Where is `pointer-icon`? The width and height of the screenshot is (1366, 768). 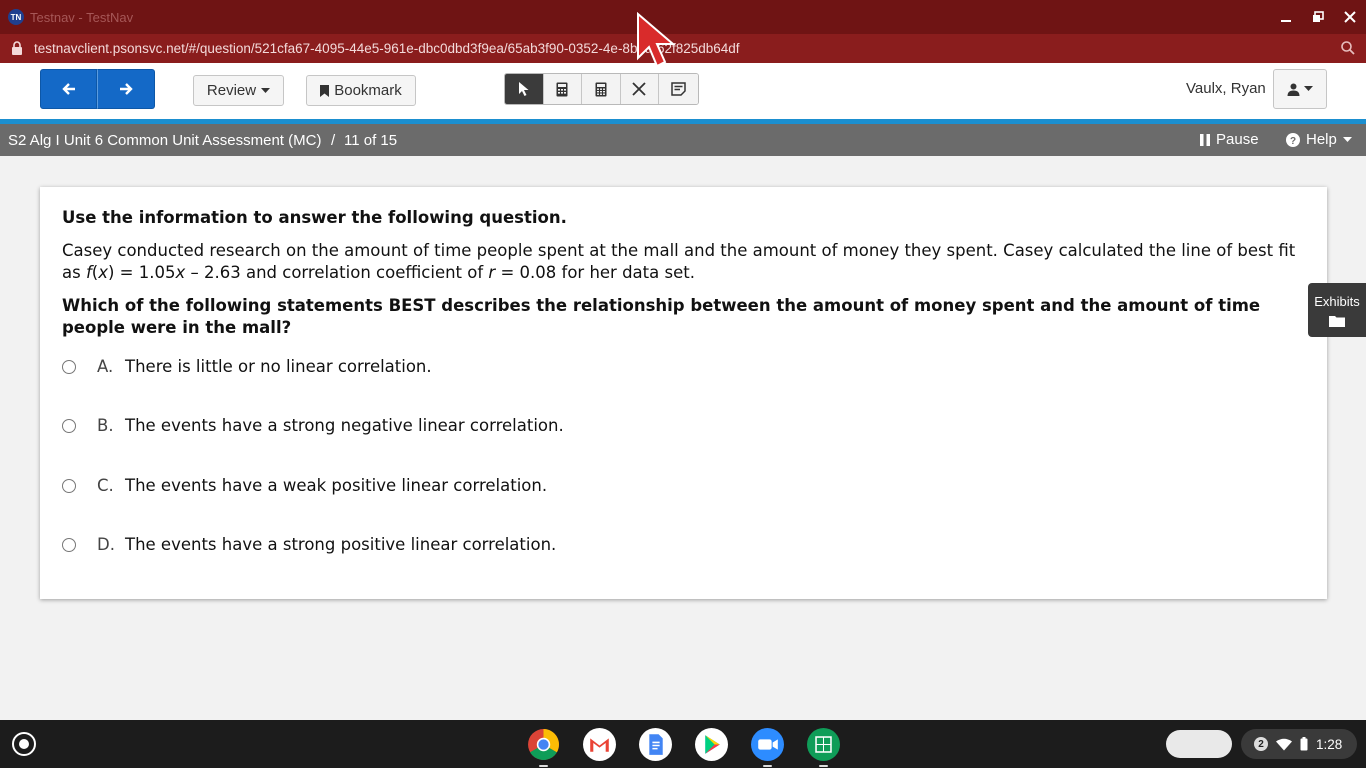 pointer-icon is located at coordinates (523, 89).